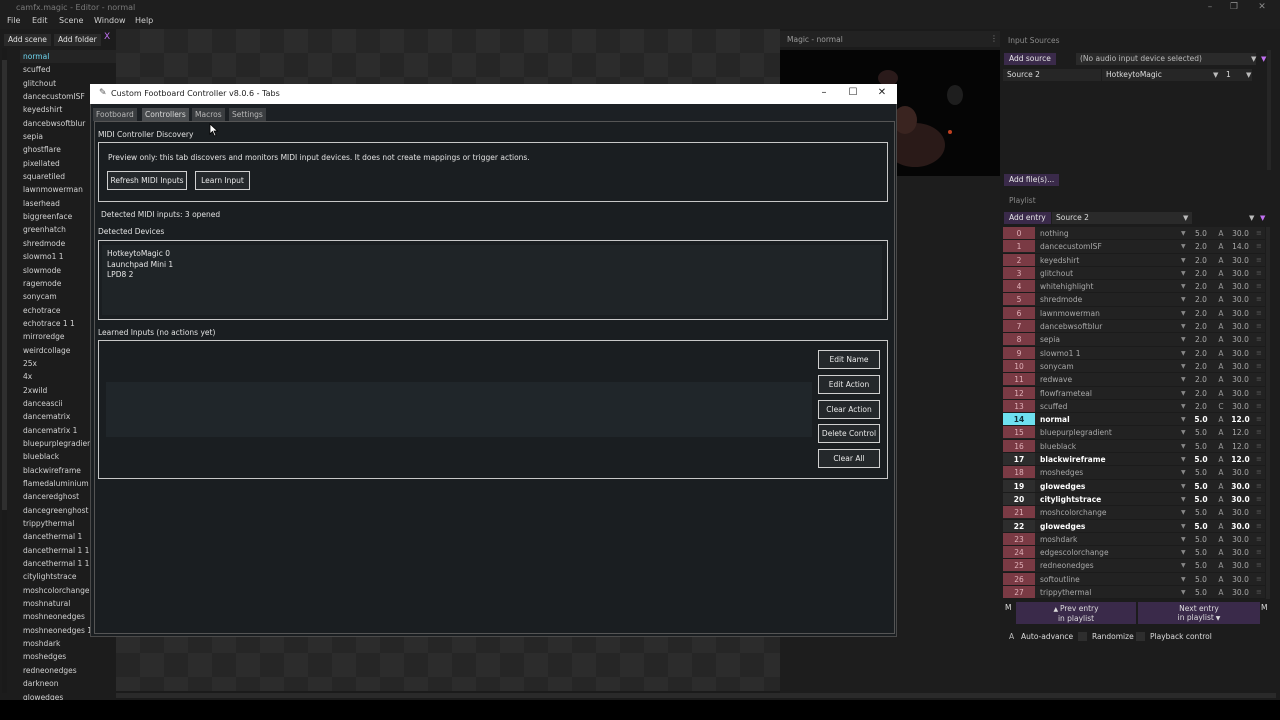  What do you see at coordinates (1199, 613) in the screenshot?
I see `next-entry-button: Next entry in playlist ▼` at bounding box center [1199, 613].